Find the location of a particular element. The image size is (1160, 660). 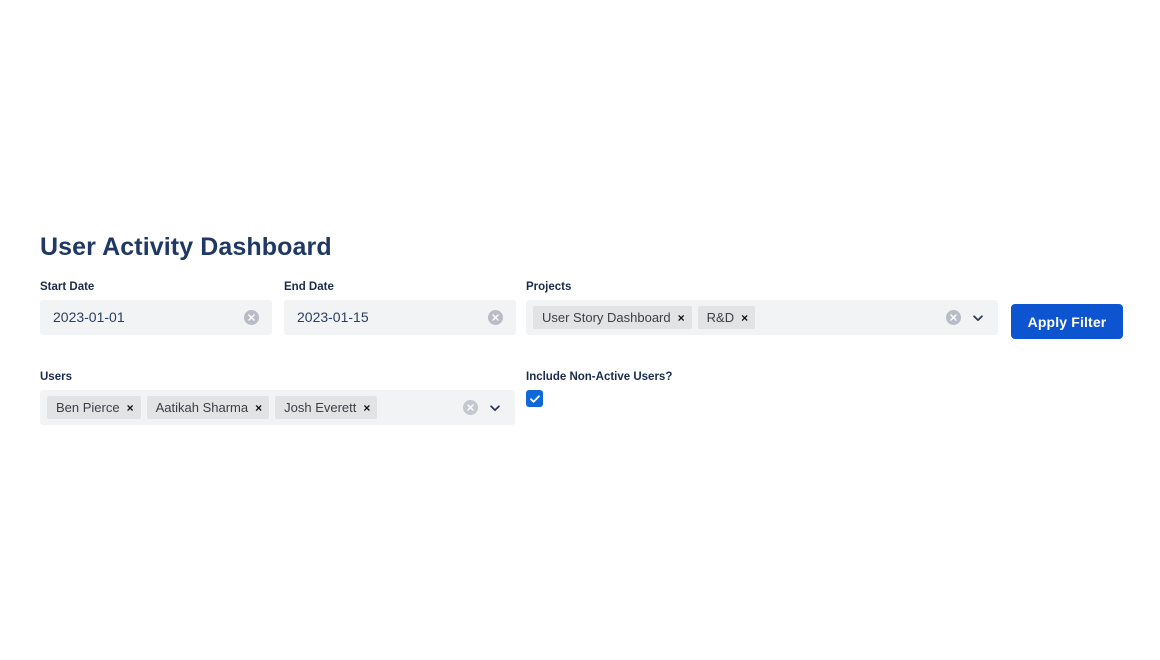

field-projects: Projects User Story Dashboard × R&D × is located at coordinates (762, 307).